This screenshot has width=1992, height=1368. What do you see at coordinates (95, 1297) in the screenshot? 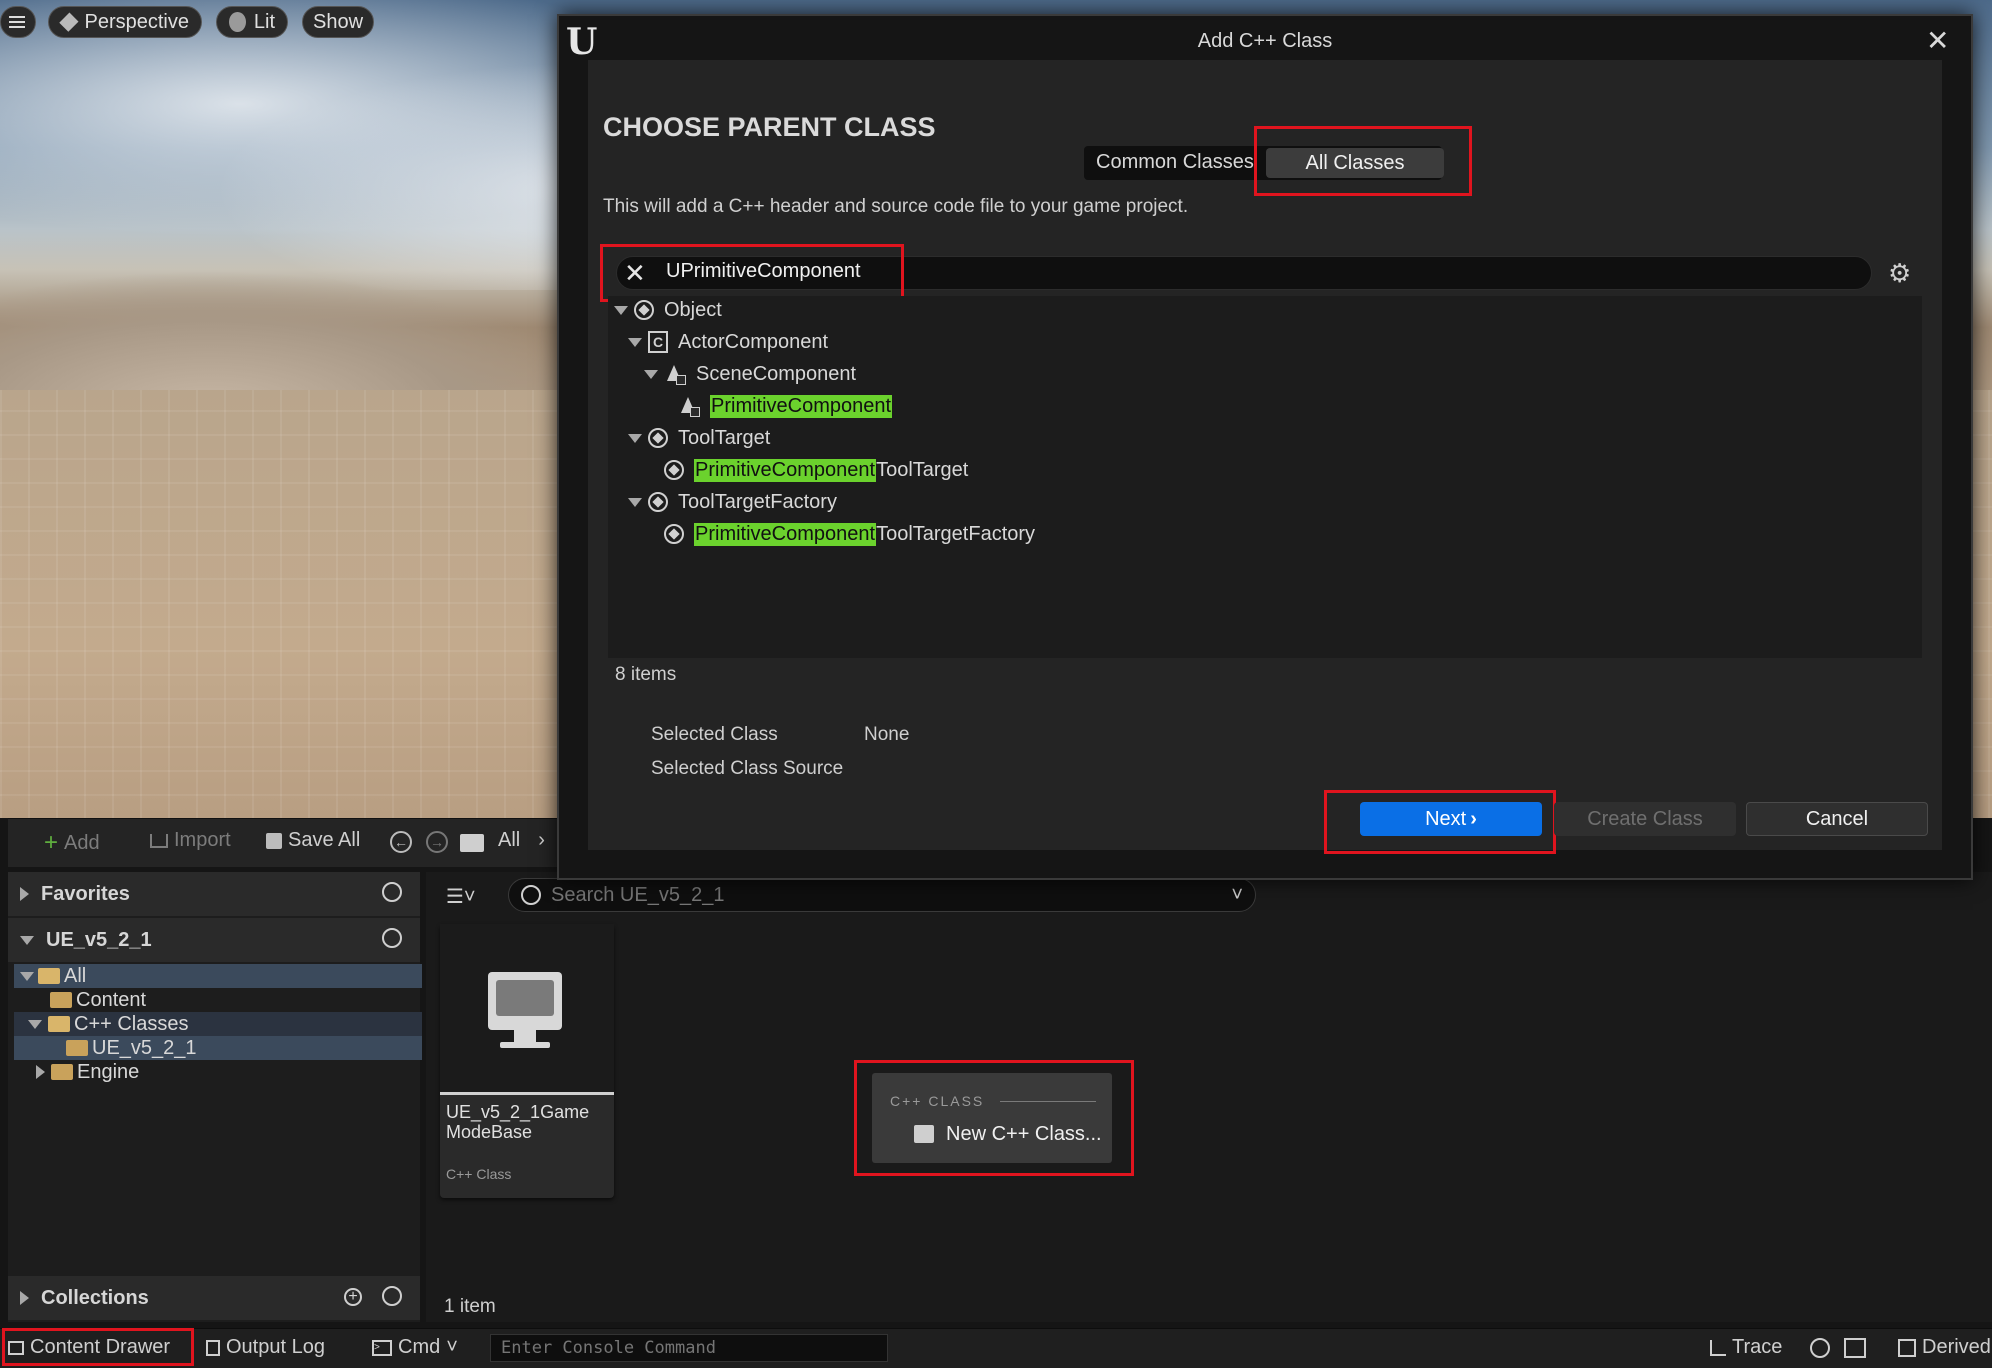
I see `collections-label: Collections` at bounding box center [95, 1297].